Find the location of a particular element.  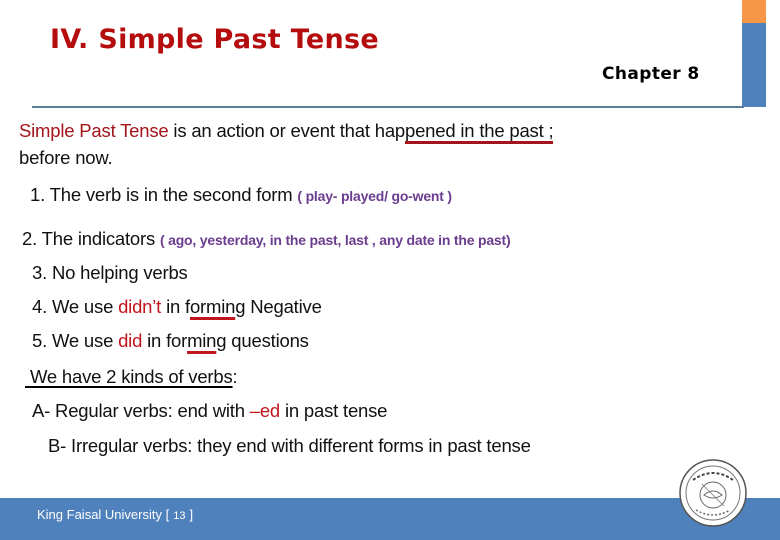

rule-highlight: did is located at coordinates (130, 340).